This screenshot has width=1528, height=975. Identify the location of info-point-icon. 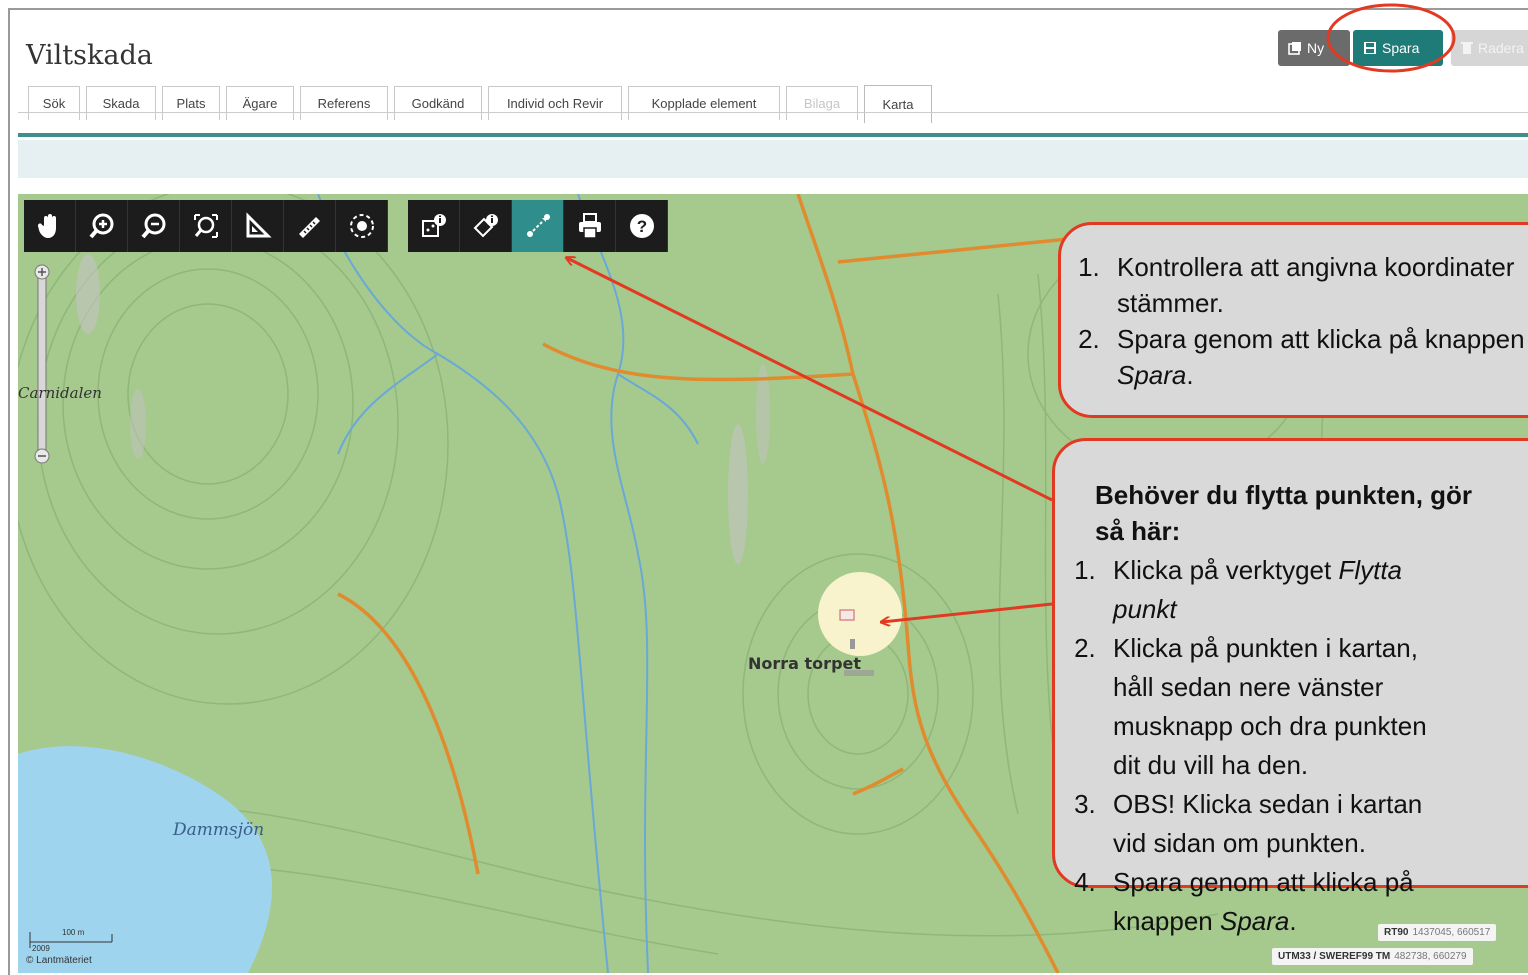
(433, 225).